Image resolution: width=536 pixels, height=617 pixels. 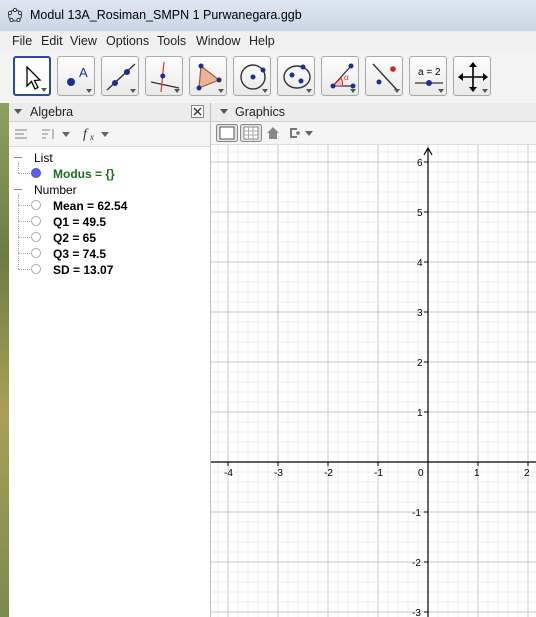 I want to click on y-tick-label: -1, so click(x=416, y=513).